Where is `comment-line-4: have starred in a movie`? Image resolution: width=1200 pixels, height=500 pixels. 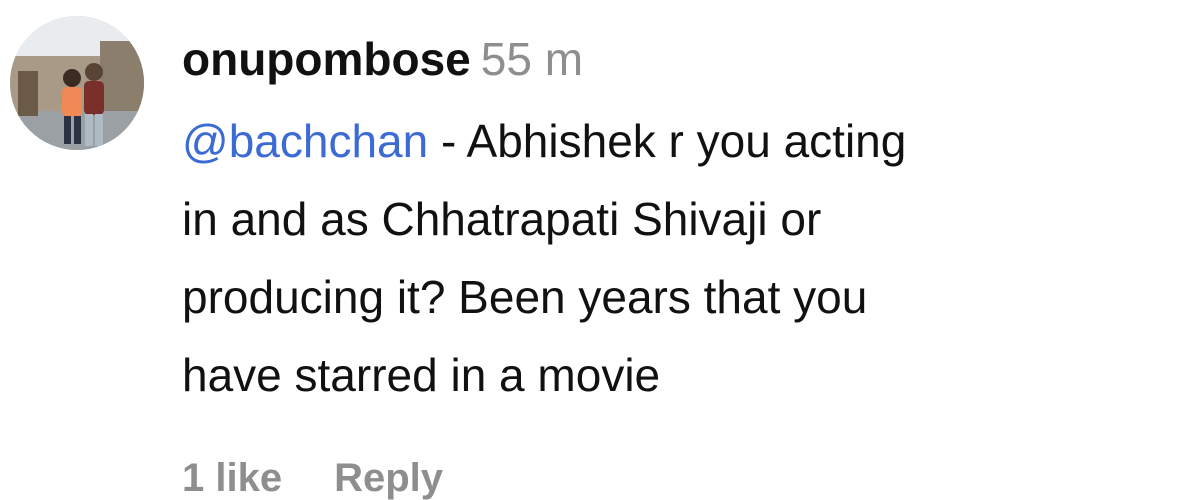 comment-line-4: have starred in a movie is located at coordinates (421, 375).